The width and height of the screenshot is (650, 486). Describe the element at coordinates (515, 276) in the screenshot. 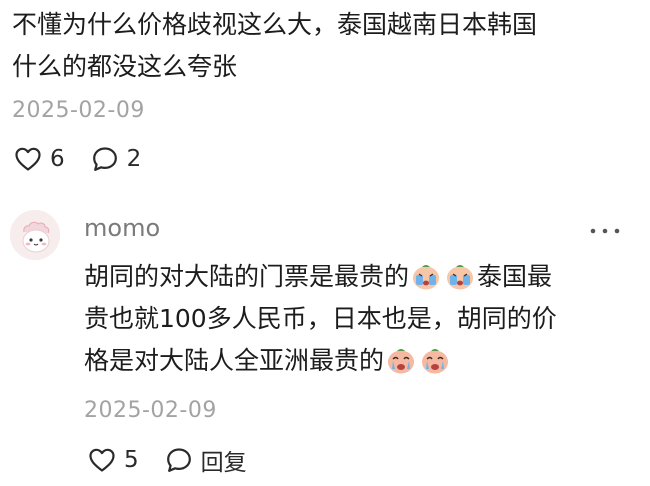

I see `reply-text-segment: 泰国最` at that location.